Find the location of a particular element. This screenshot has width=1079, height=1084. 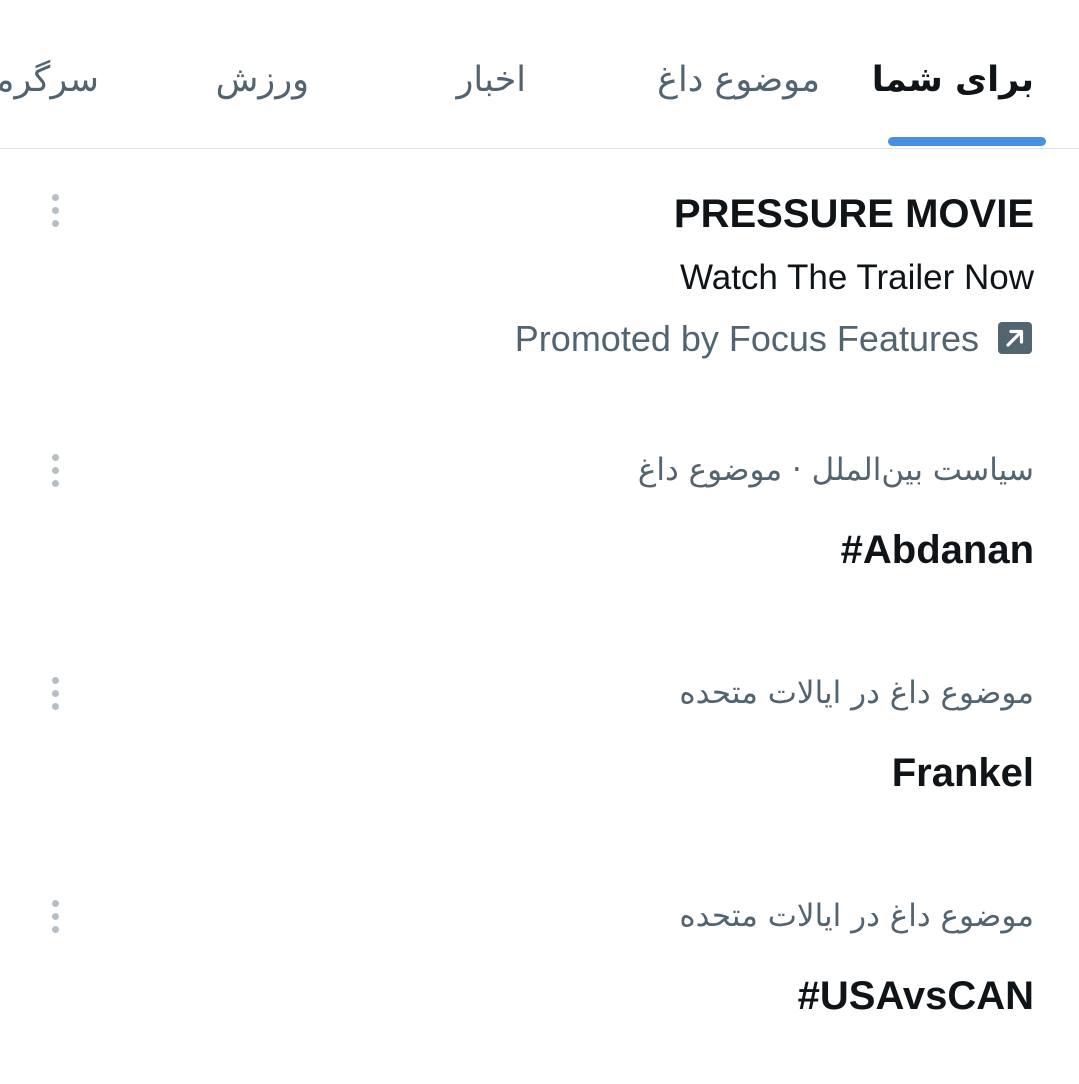

promoted-subtitle: Watch The Trailer Now is located at coordinates (857, 277).